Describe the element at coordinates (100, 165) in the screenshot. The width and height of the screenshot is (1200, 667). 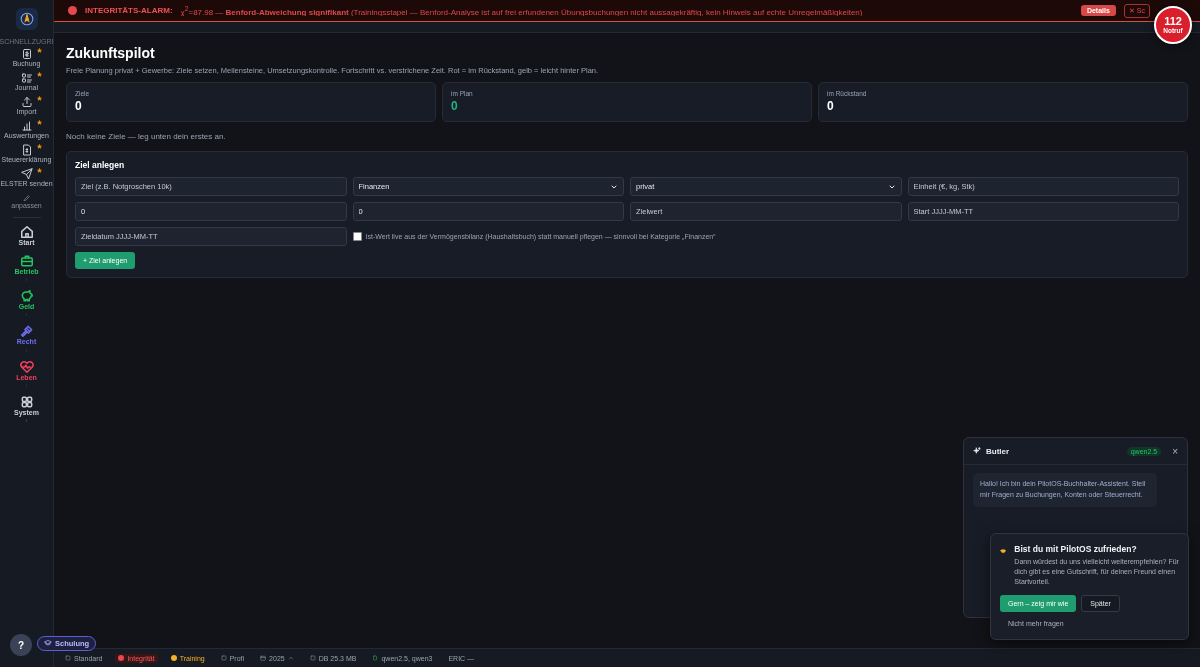
I see `form-title: Ziel anlegen` at that location.